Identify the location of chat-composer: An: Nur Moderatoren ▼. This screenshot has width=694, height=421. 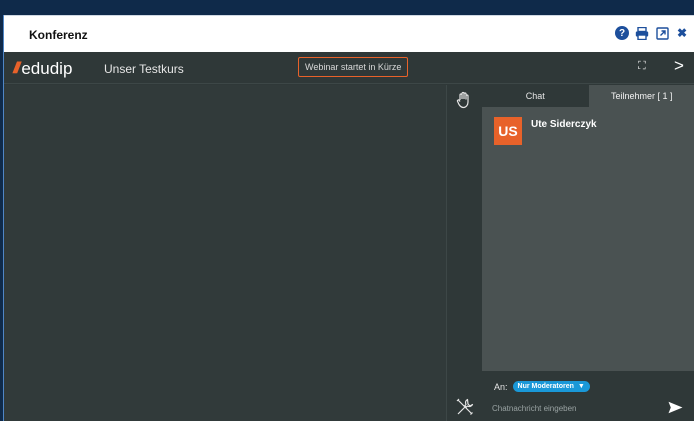
(588, 396).